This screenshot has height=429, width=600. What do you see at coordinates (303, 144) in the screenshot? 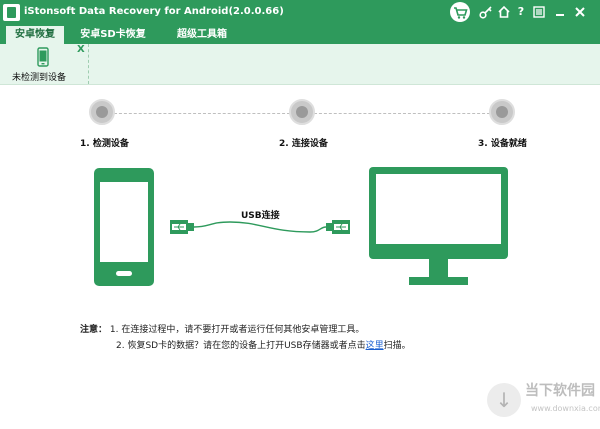
I see `step-label-connect: 2. 连接设备` at bounding box center [303, 144].